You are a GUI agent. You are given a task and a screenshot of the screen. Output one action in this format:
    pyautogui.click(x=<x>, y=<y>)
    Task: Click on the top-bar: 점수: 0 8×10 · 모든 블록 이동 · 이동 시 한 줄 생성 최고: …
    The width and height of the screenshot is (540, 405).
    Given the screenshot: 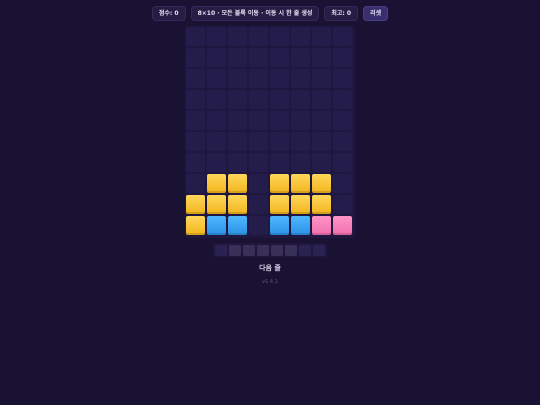 What is the action you would take?
    pyautogui.click(x=270, y=13)
    